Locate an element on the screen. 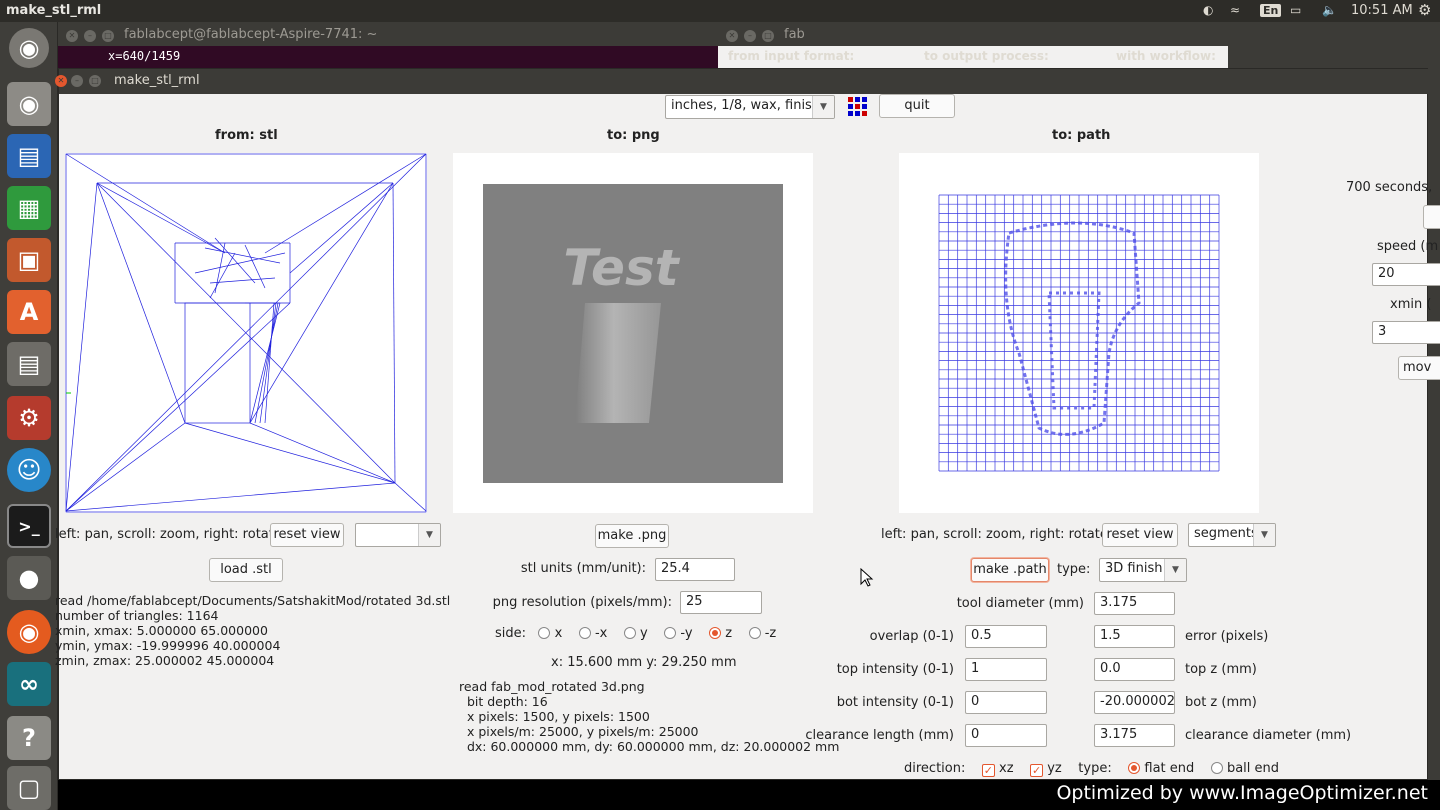 This screenshot has height=810, width=1440. xmin-input: 3 is located at coordinates (1406, 332).